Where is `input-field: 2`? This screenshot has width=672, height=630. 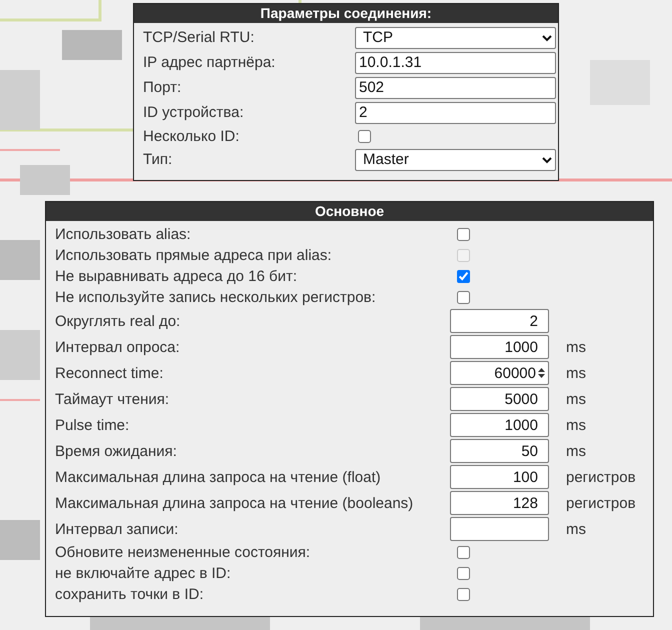 input-field: 2 is located at coordinates (455, 113).